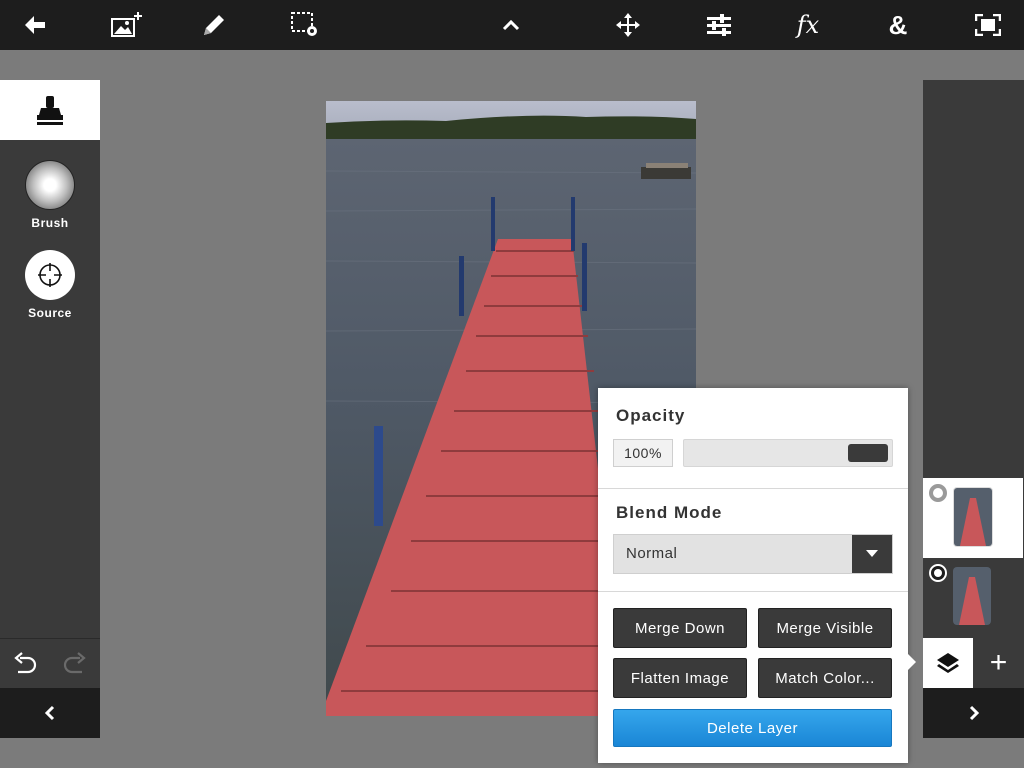 The height and width of the screenshot is (768, 1024). What do you see at coordinates (651, 415) in the screenshot?
I see `opacity-heading: Opacity` at bounding box center [651, 415].